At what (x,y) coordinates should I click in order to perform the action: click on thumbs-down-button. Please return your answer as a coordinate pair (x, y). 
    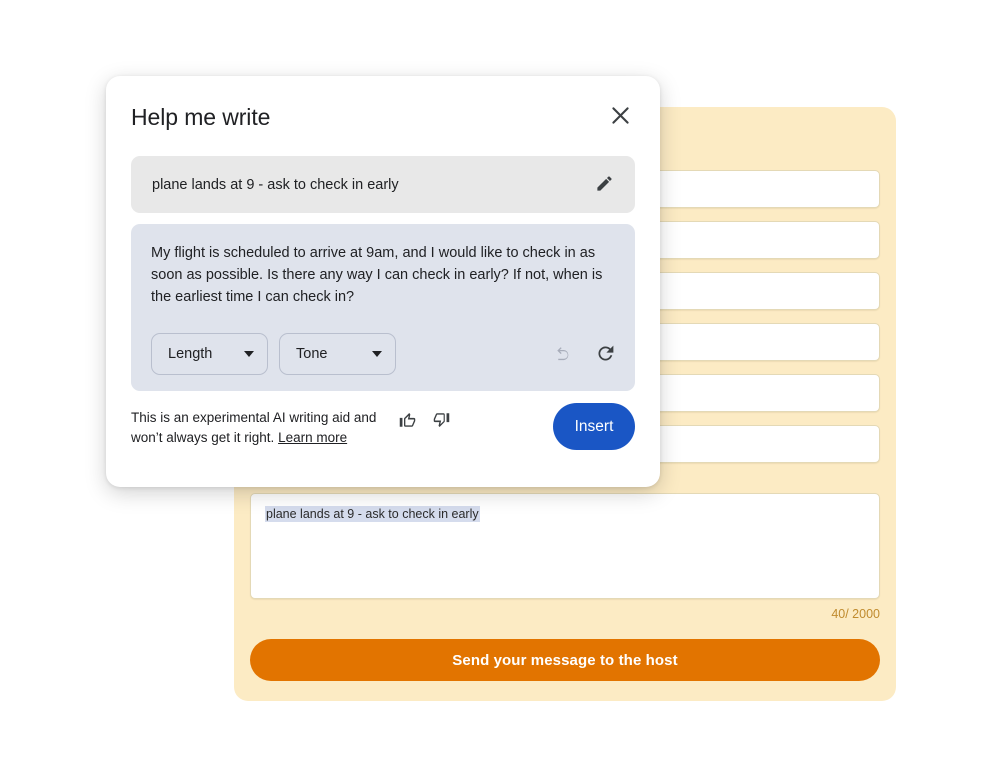
    Looking at the image, I should click on (441, 421).